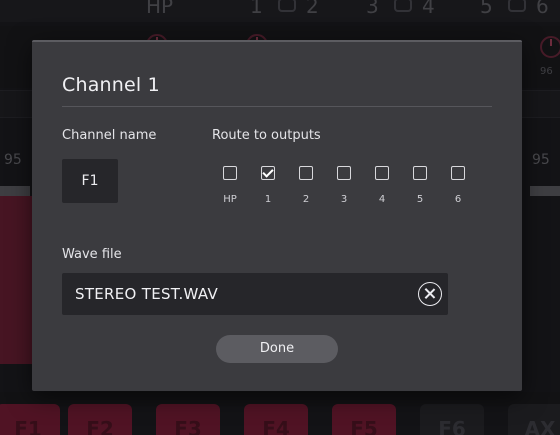  Describe the element at coordinates (147, 294) in the screenshot. I see `wave-file-value: STEREO TEST.WAV` at that location.